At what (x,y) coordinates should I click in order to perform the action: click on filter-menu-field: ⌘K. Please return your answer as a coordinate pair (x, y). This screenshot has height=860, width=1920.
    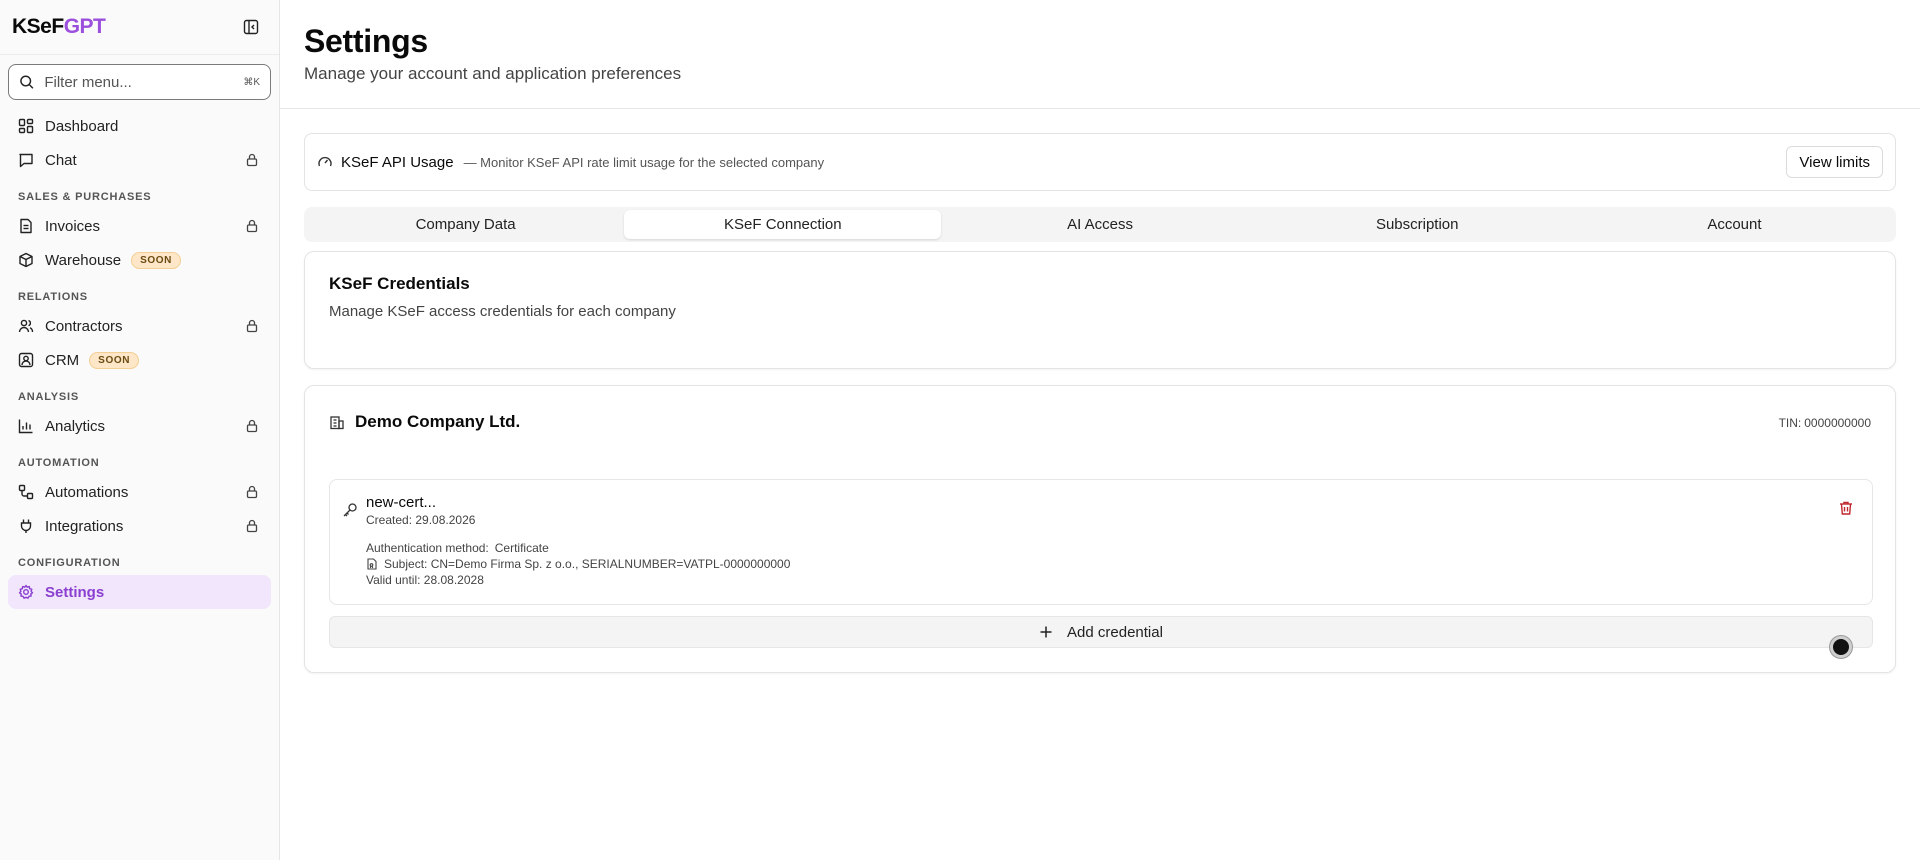
    Looking at the image, I should click on (139, 82).